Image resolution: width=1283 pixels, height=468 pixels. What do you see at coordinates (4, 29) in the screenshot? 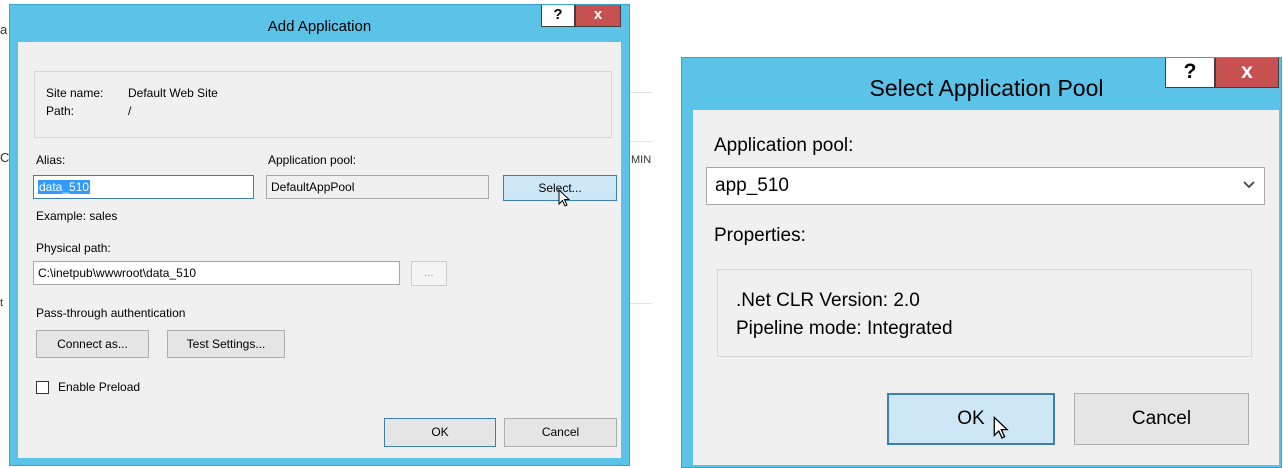
I see `background-fragment: a` at bounding box center [4, 29].